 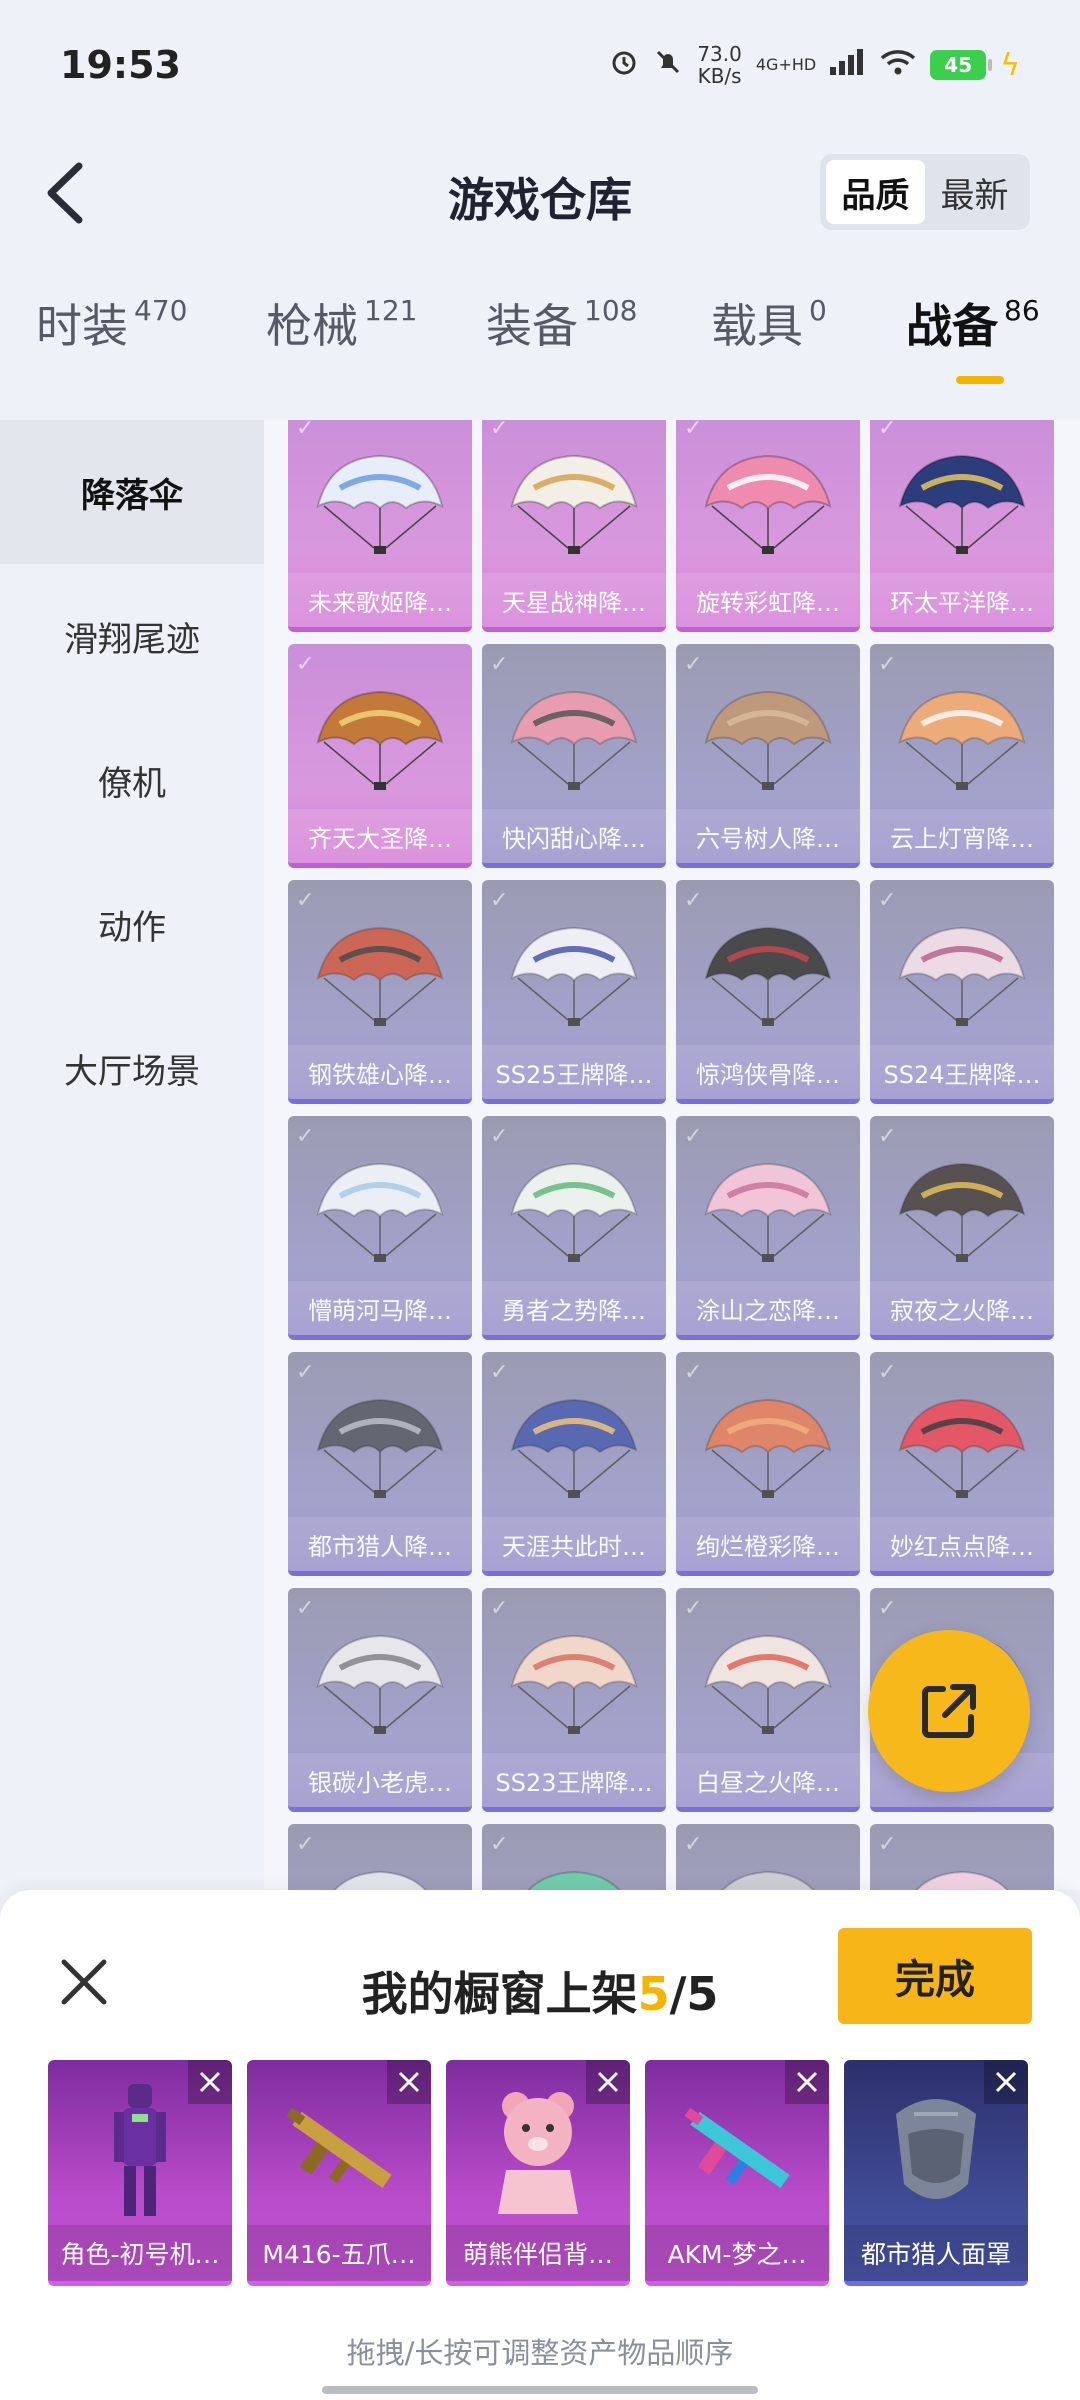 I want to click on share-button, so click(x=949, y=1711).